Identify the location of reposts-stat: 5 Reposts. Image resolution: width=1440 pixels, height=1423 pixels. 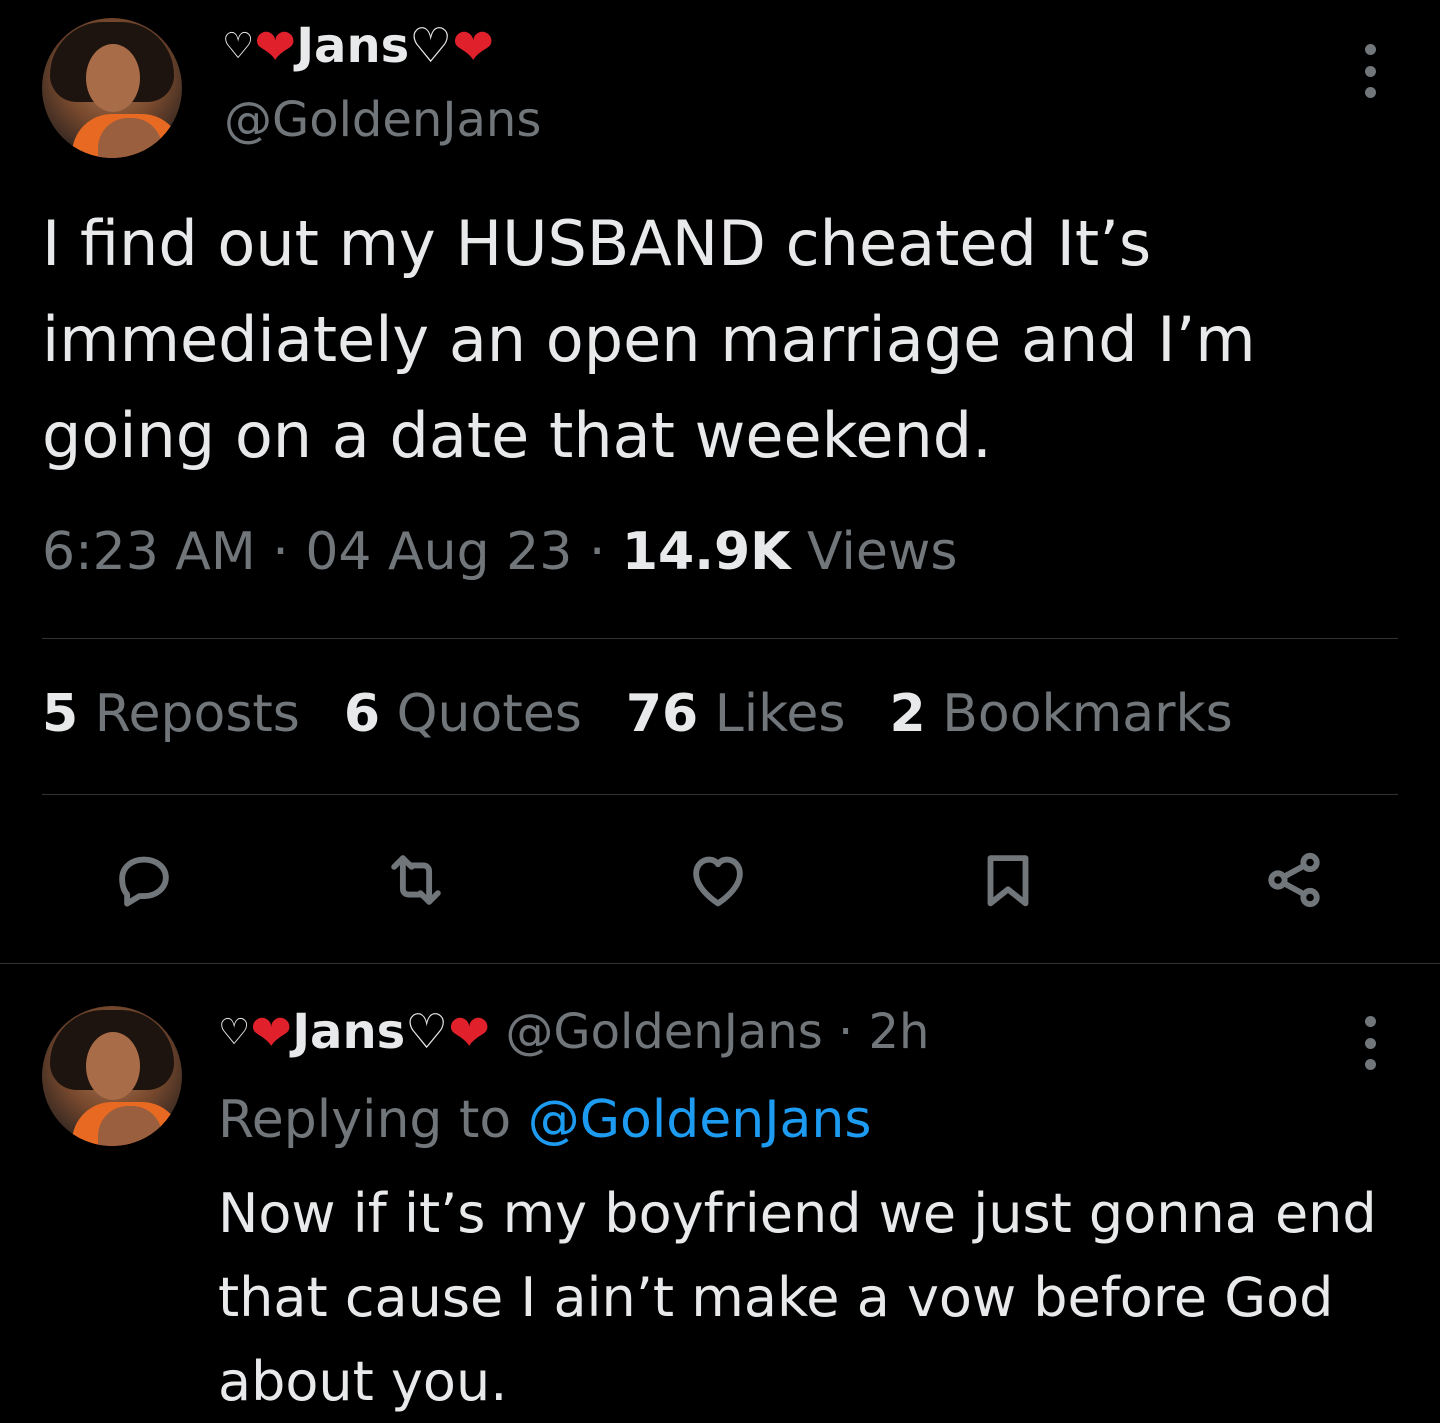
(171, 714).